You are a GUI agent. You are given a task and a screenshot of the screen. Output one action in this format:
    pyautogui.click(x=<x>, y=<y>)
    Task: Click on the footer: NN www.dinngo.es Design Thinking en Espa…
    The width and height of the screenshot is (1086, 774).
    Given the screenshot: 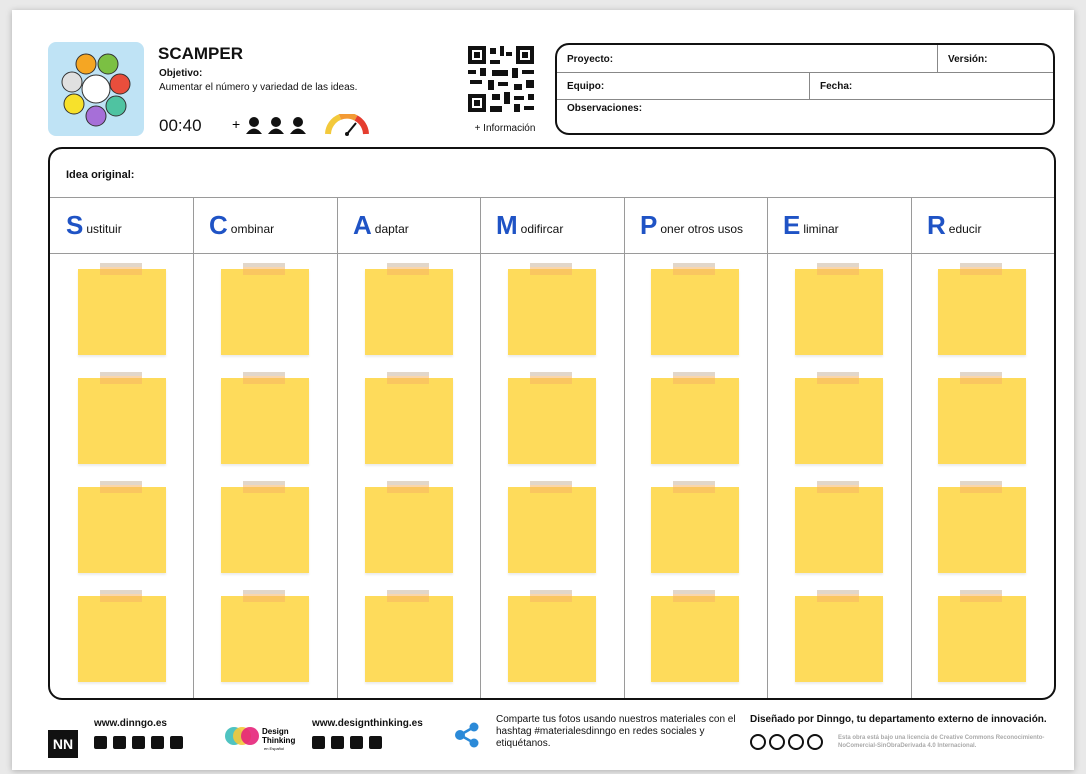 What is the action you would take?
    pyautogui.click(x=543, y=740)
    